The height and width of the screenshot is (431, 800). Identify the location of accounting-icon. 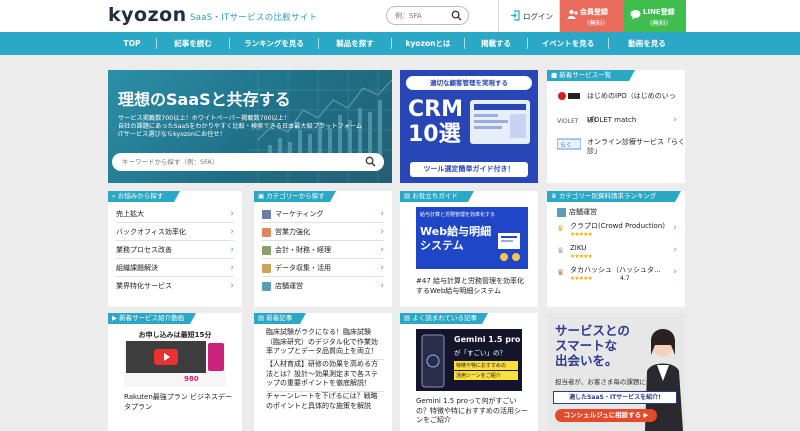
(266, 250).